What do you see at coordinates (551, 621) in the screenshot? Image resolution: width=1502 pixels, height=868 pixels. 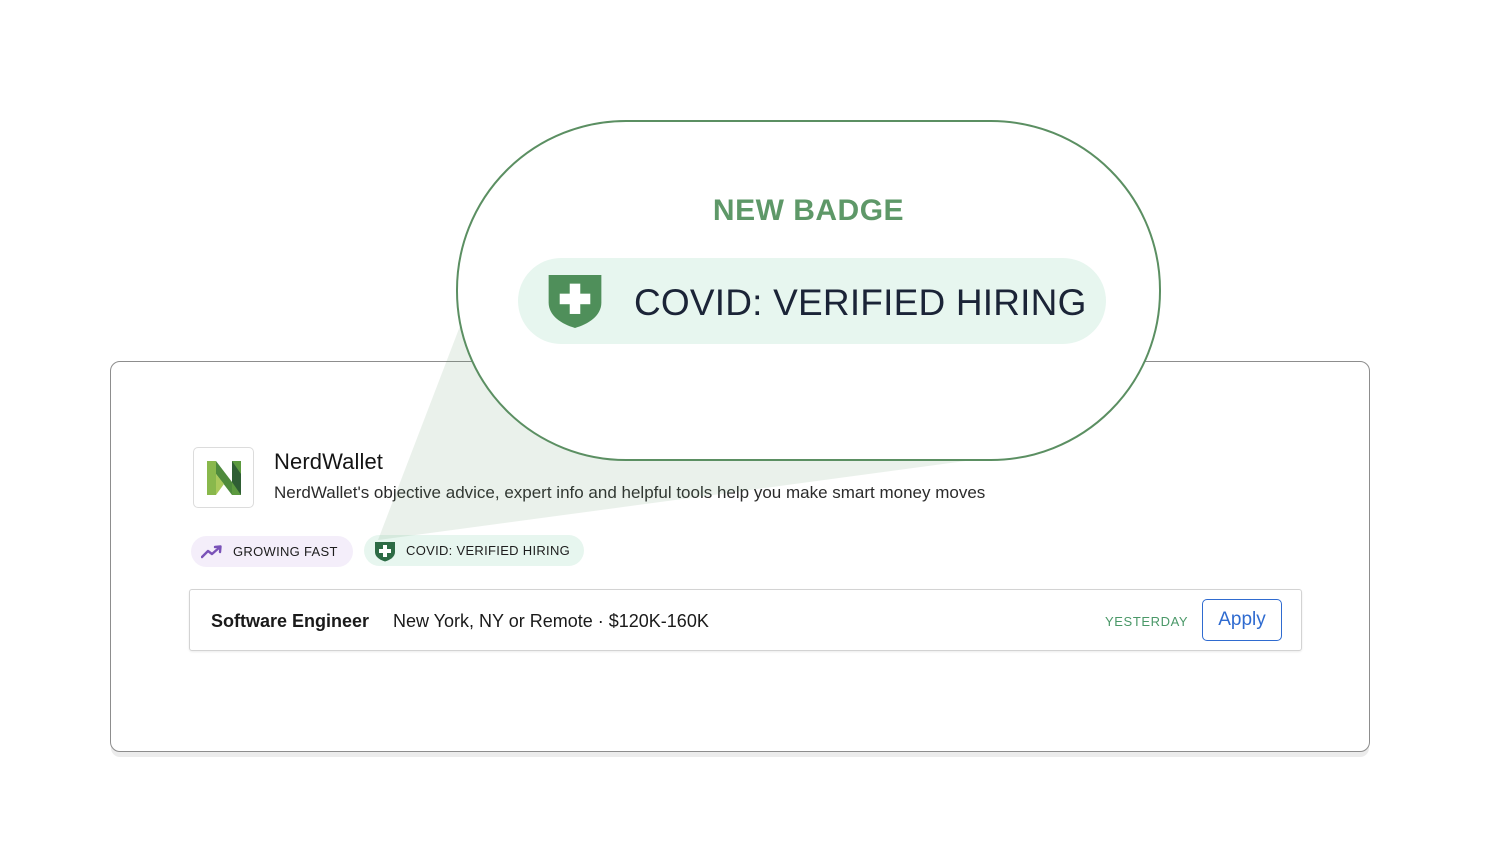 I see `job-location-salary: New York, NY or Remote · $120K-160K` at bounding box center [551, 621].